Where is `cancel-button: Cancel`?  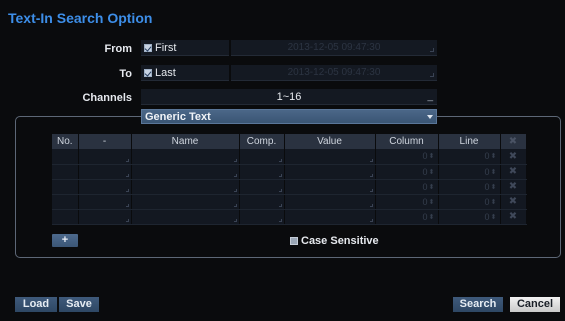
cancel-button: Cancel is located at coordinates (535, 304).